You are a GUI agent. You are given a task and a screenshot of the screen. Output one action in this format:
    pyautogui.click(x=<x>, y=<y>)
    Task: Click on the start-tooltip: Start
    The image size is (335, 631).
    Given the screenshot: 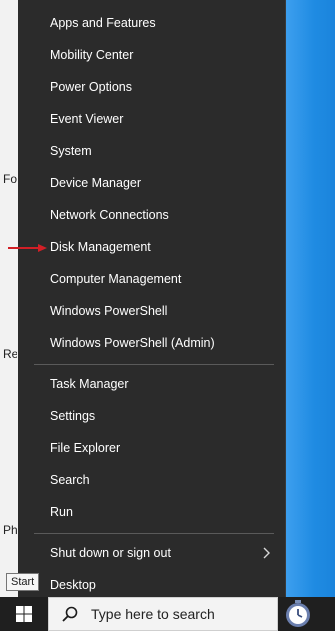 What is the action you would take?
    pyautogui.click(x=23, y=582)
    